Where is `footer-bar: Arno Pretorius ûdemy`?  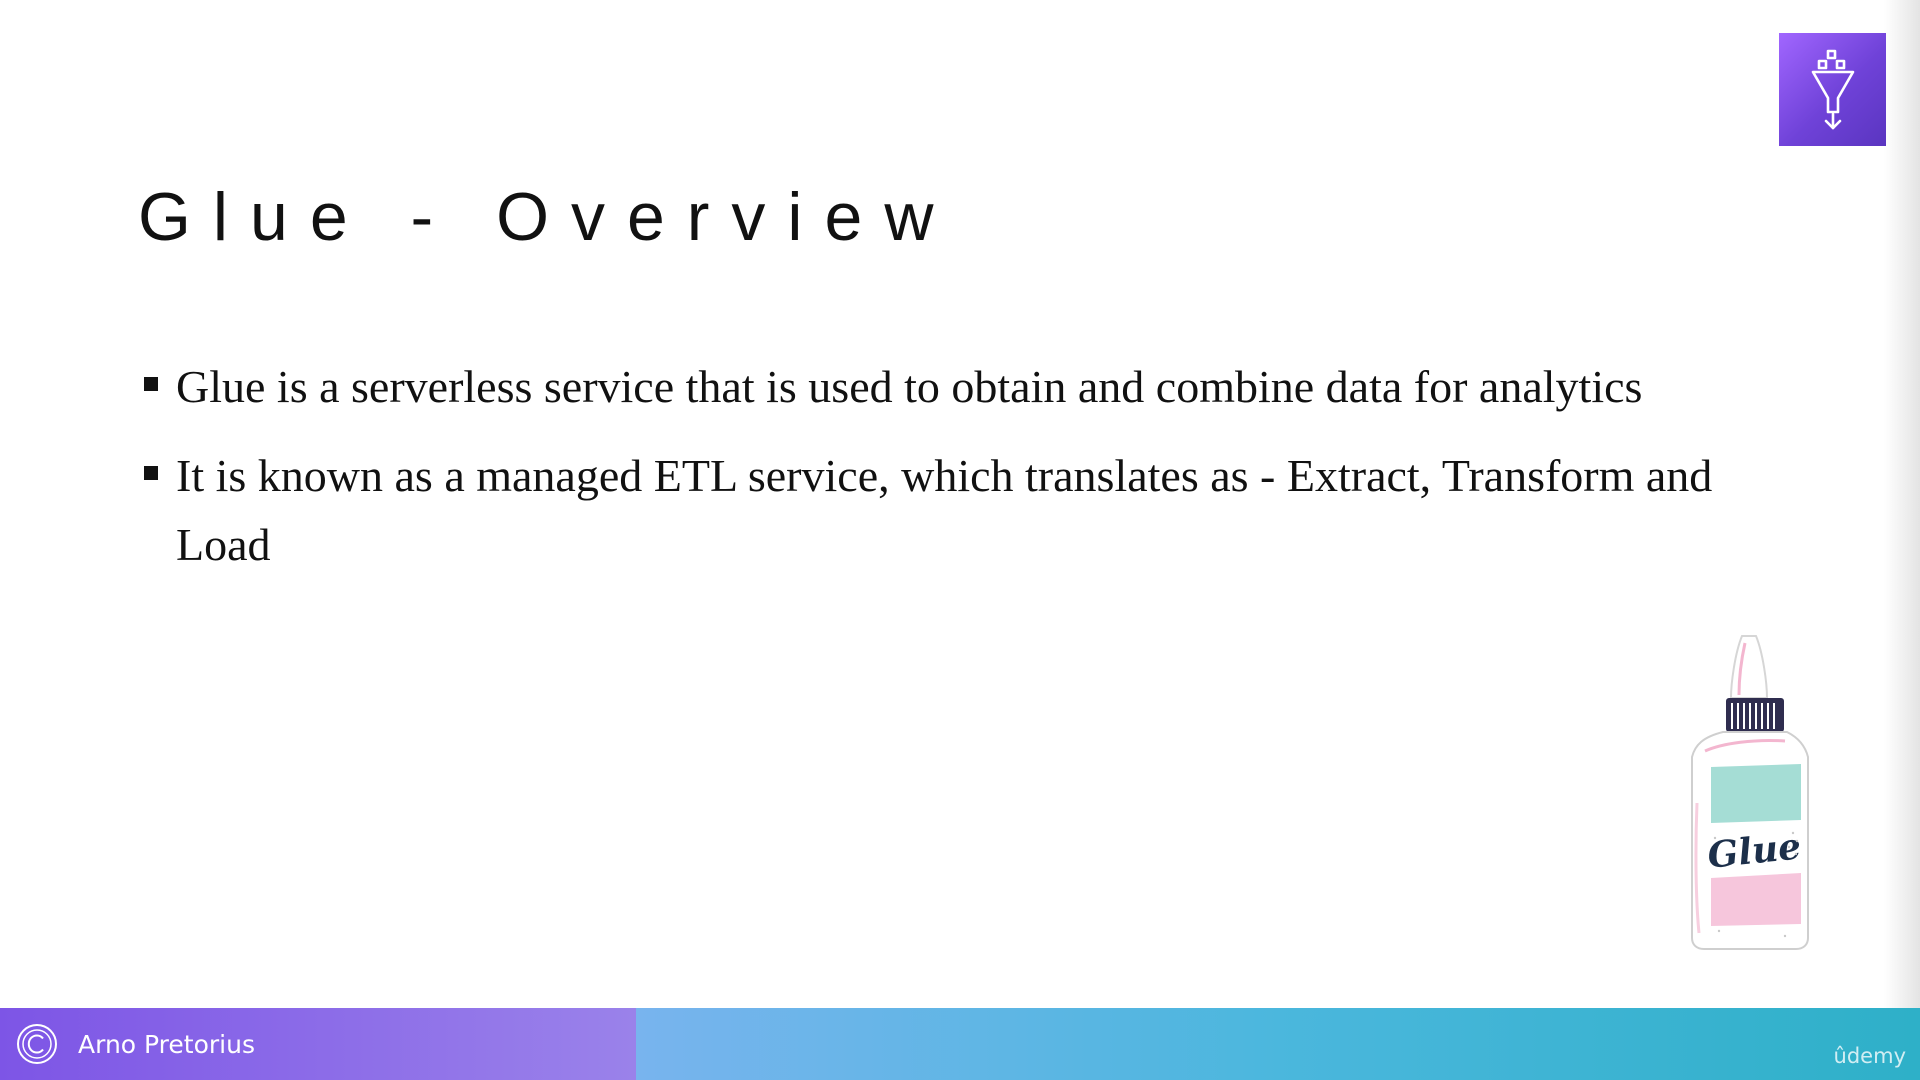
footer-bar: Arno Pretorius ûdemy is located at coordinates (960, 1044).